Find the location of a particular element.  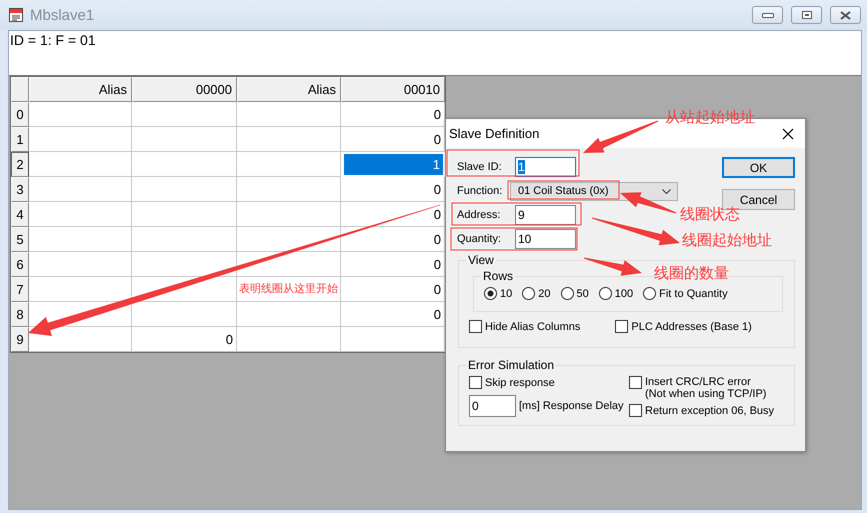

annotation-overlay: 线圈的数量 is located at coordinates (691, 273).